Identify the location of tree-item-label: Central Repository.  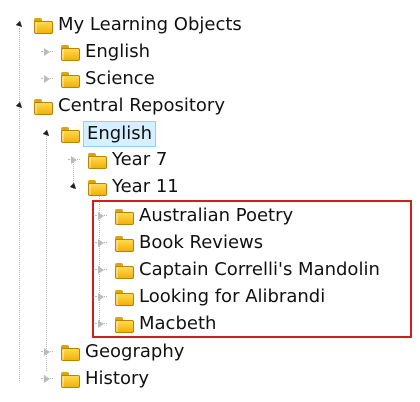
(141, 105).